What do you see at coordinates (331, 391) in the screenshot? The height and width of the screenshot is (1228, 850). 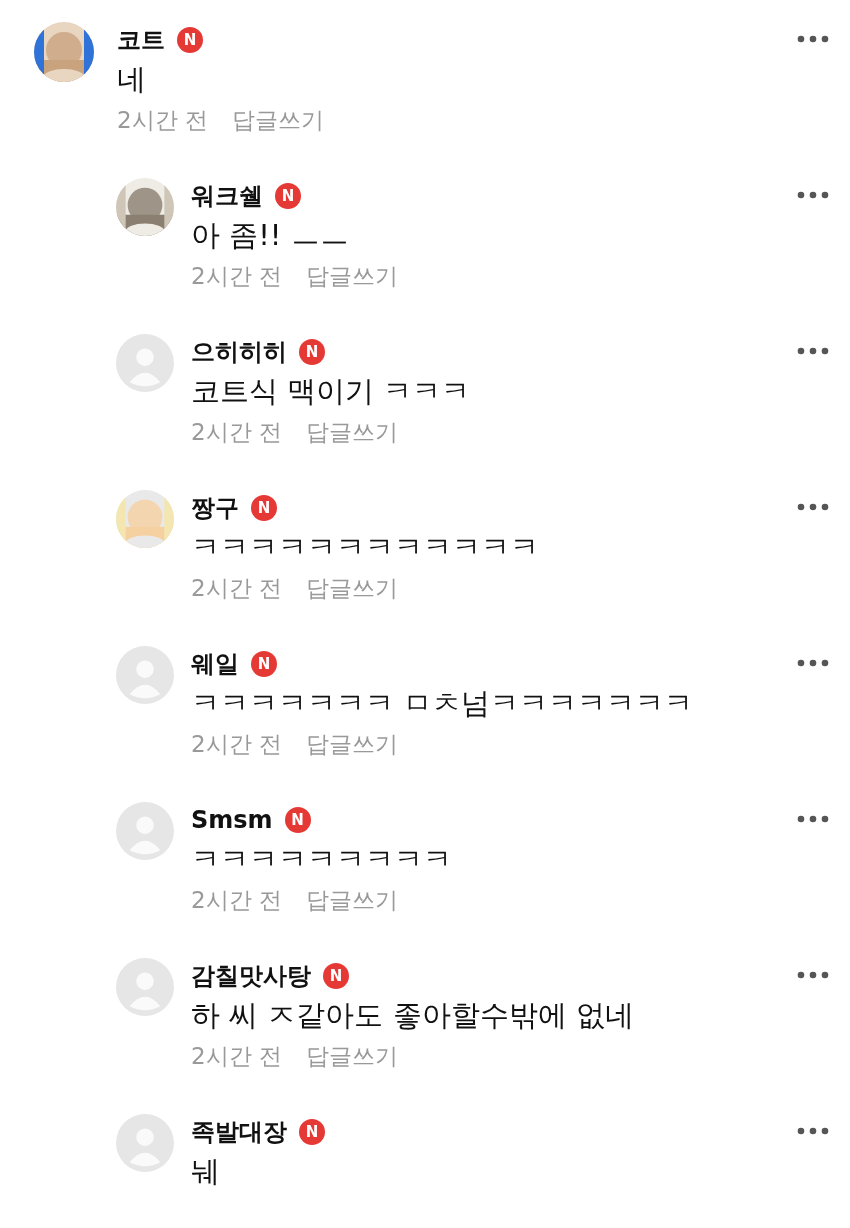 I see `comment-text: 코트식 맥이기 ㅋㅋㅋ` at bounding box center [331, 391].